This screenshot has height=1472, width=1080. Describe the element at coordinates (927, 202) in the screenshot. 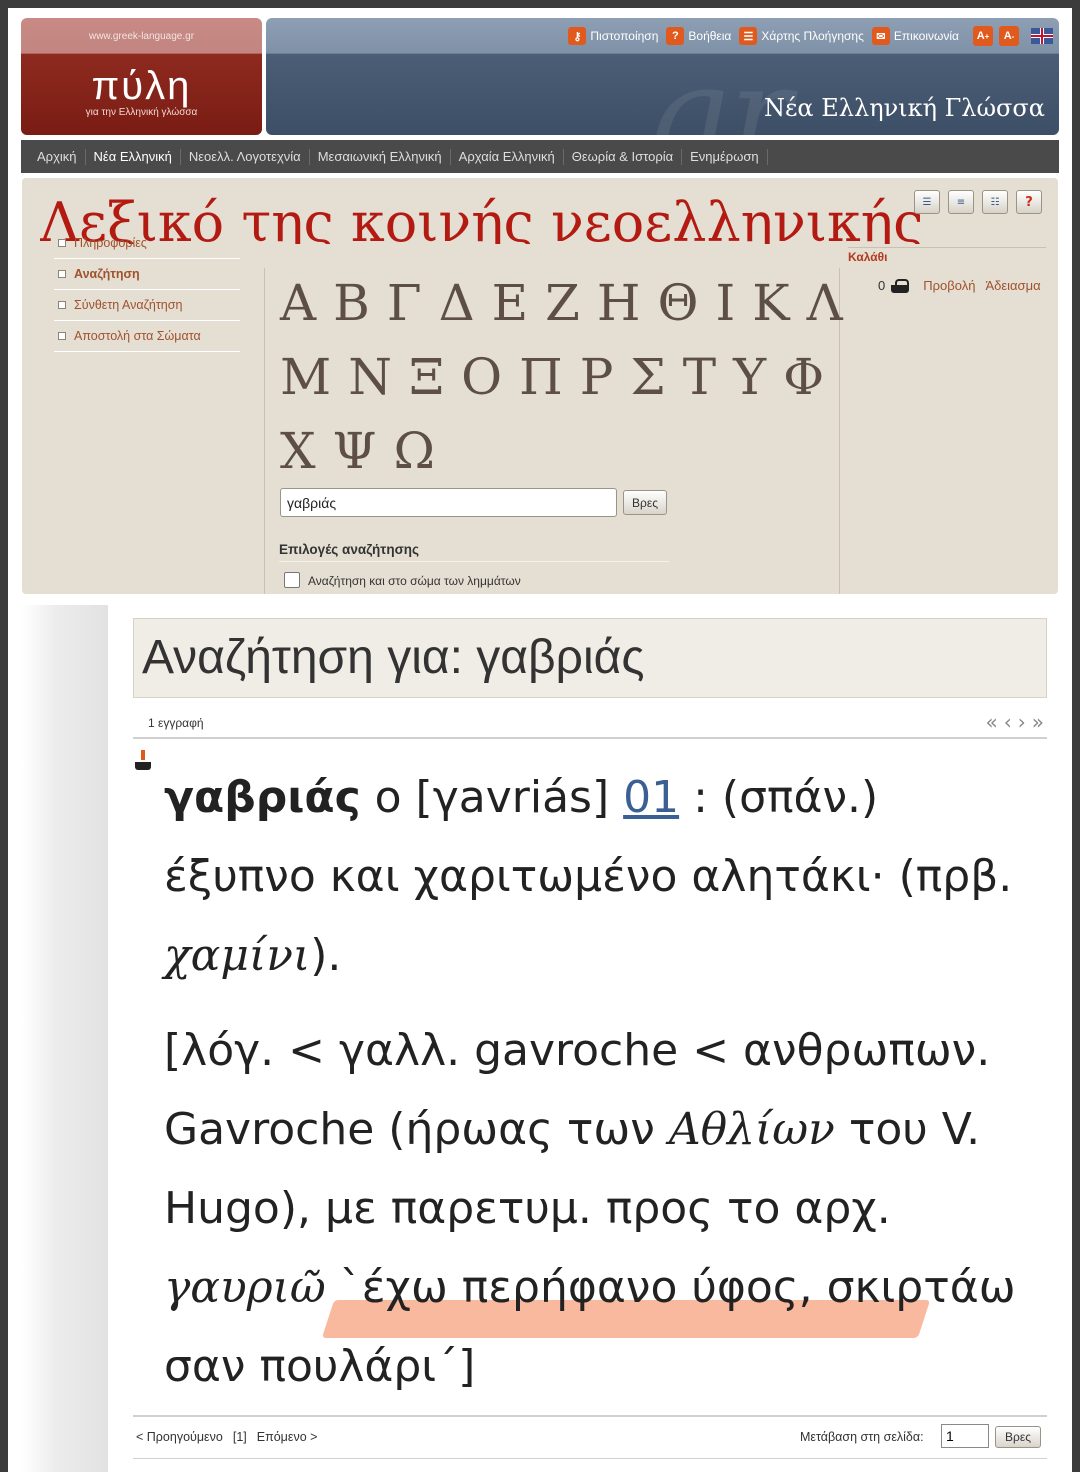

I see `list-view-icon: ☰` at that location.